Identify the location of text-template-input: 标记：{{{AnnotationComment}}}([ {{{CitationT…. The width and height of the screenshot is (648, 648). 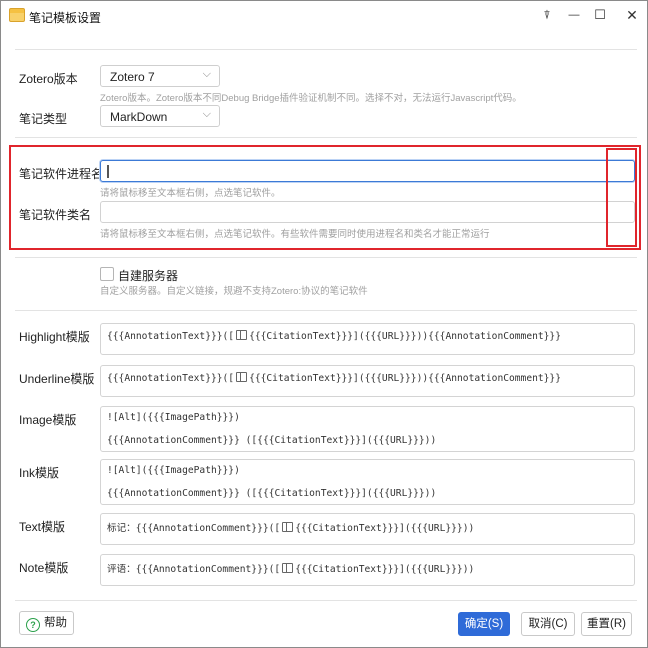
(367, 529).